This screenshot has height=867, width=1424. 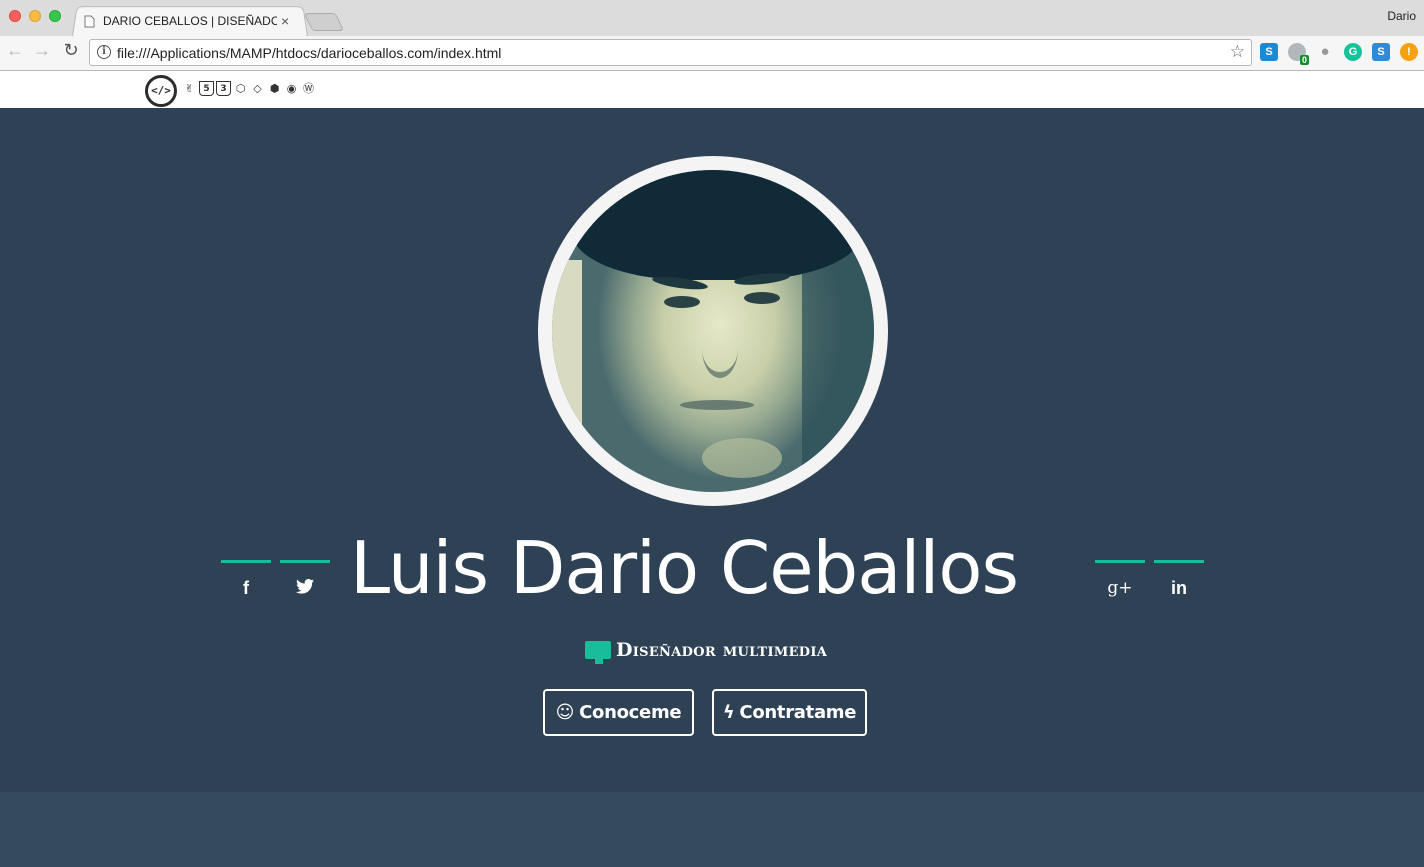 I want to click on screenshot-extension-icon: S, so click(x=1381, y=52).